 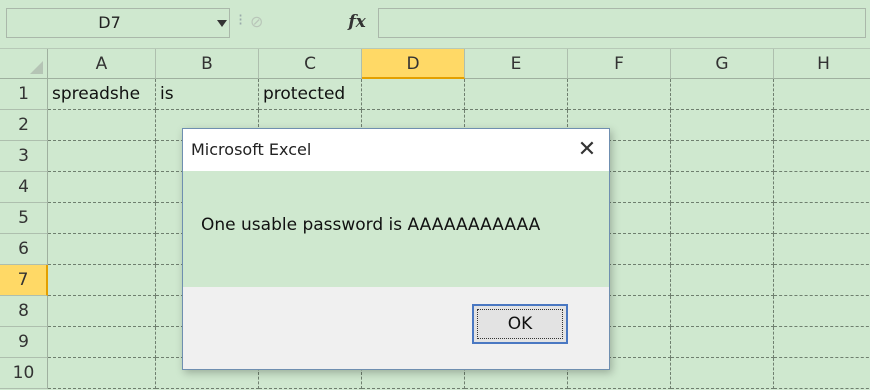 What do you see at coordinates (413, 64) in the screenshot?
I see `column-header-d: D` at bounding box center [413, 64].